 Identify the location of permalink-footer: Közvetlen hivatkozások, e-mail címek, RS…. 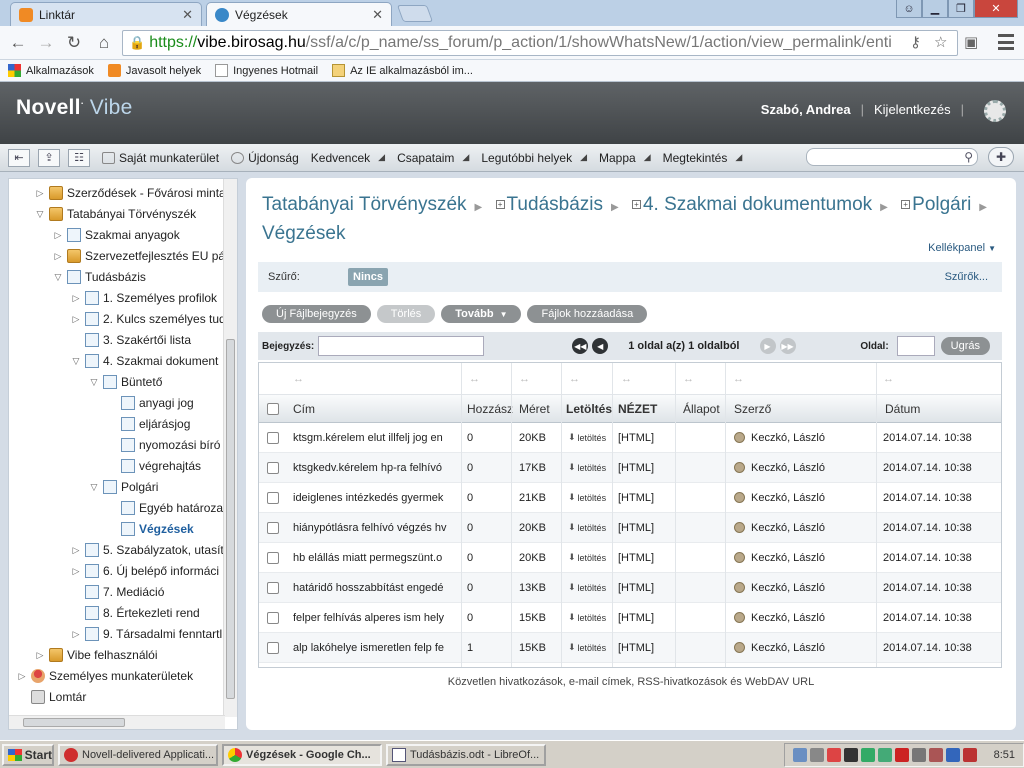
(631, 682).